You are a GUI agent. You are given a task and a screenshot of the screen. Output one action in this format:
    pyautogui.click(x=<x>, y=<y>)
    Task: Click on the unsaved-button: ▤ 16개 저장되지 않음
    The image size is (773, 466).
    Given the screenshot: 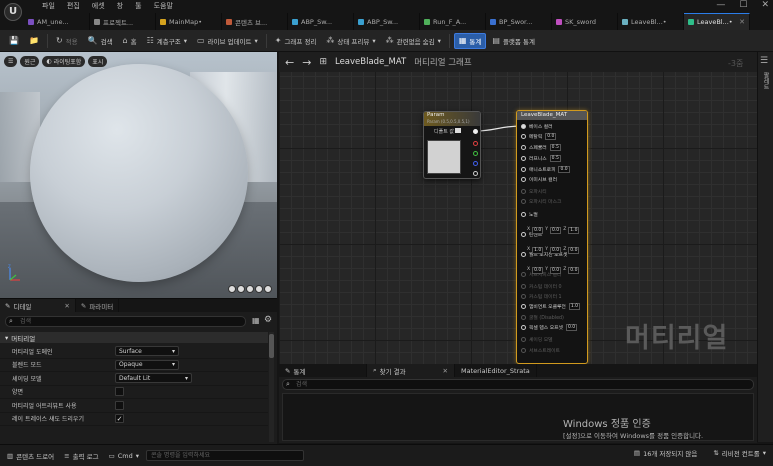 What is the action you would take?
    pyautogui.click(x=665, y=453)
    